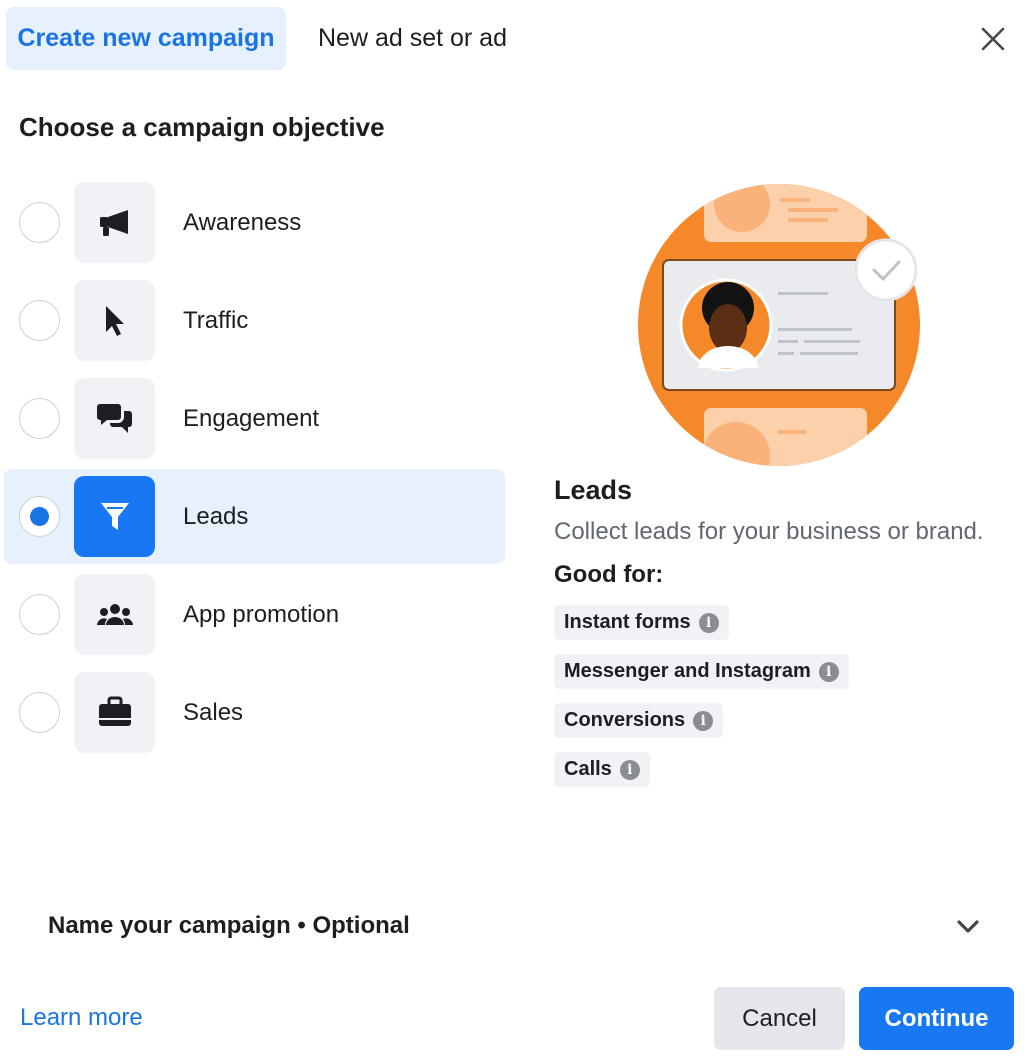 This screenshot has width=1030, height=1058. I want to click on objective-awareness: Awareness, so click(254, 222).